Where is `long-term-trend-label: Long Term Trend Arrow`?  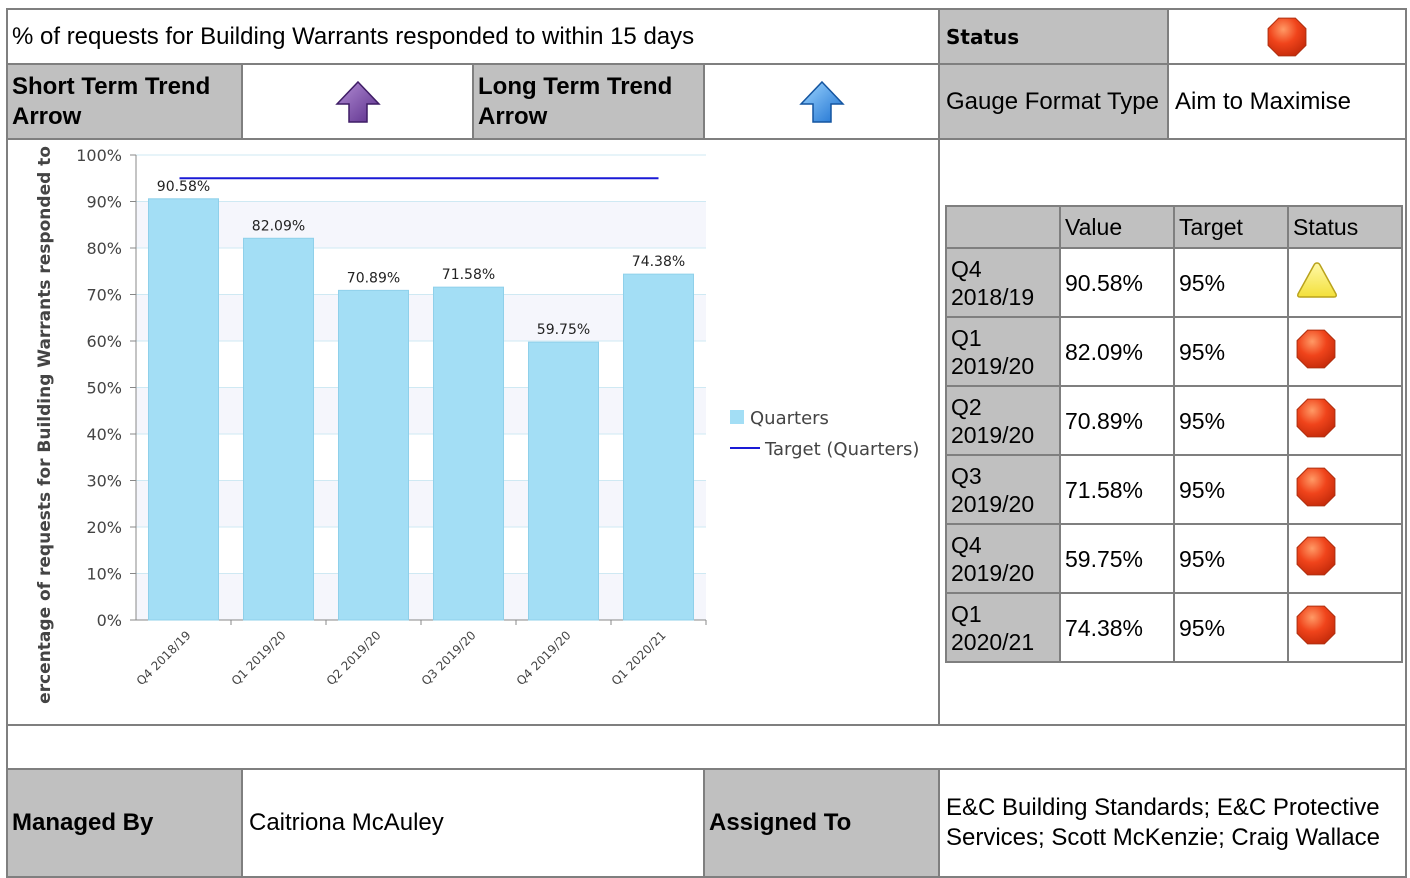 long-term-trend-label: Long Term Trend Arrow is located at coordinates (575, 101).